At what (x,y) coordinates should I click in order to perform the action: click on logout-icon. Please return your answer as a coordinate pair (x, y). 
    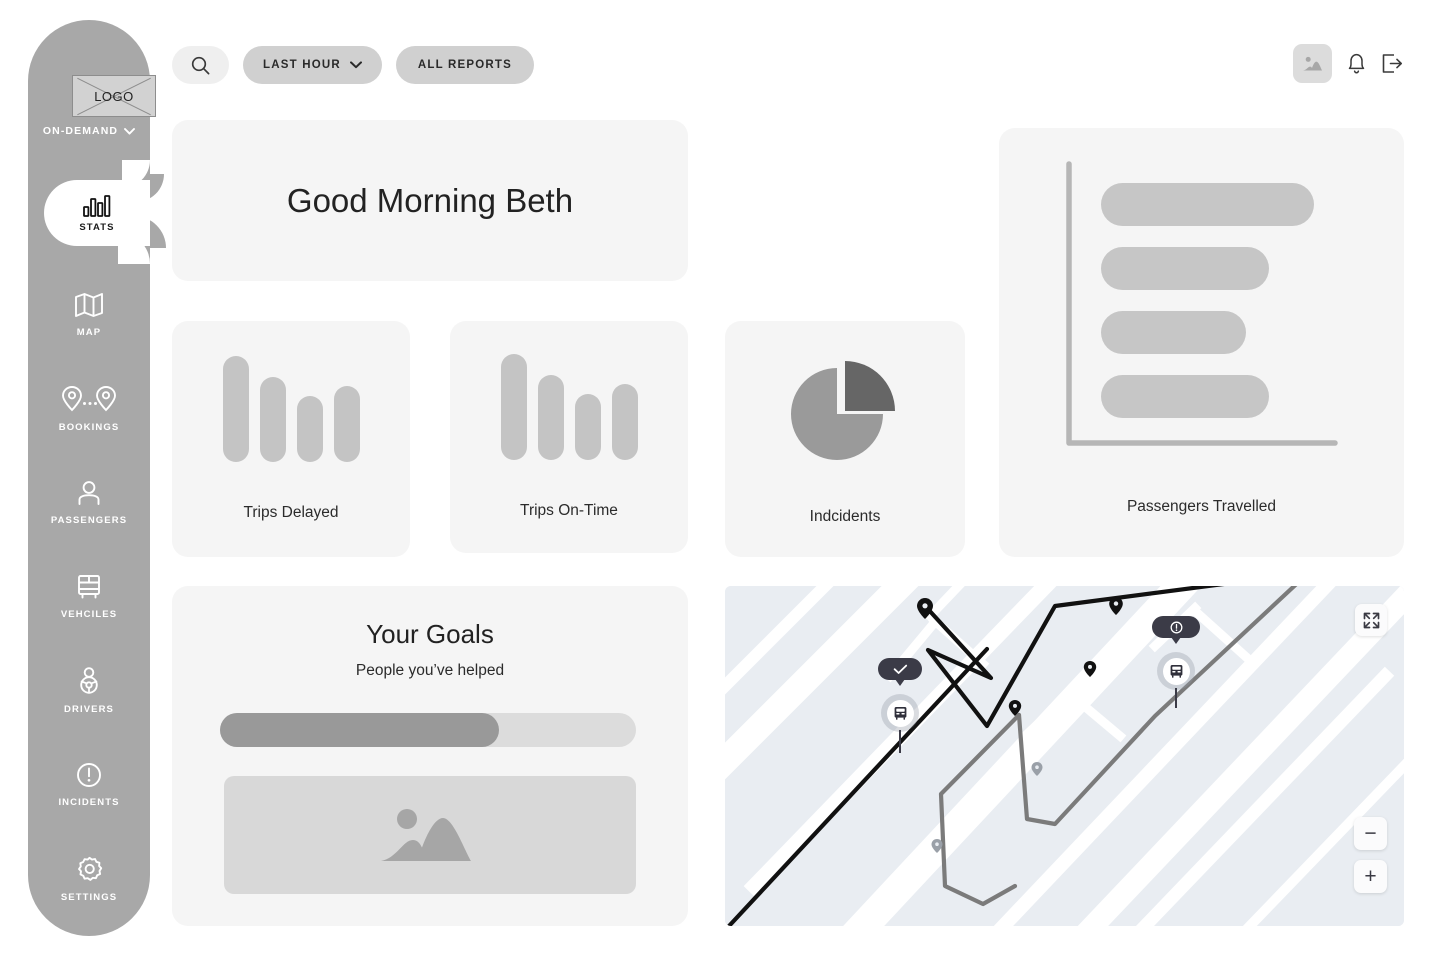
    Looking at the image, I should click on (1392, 63).